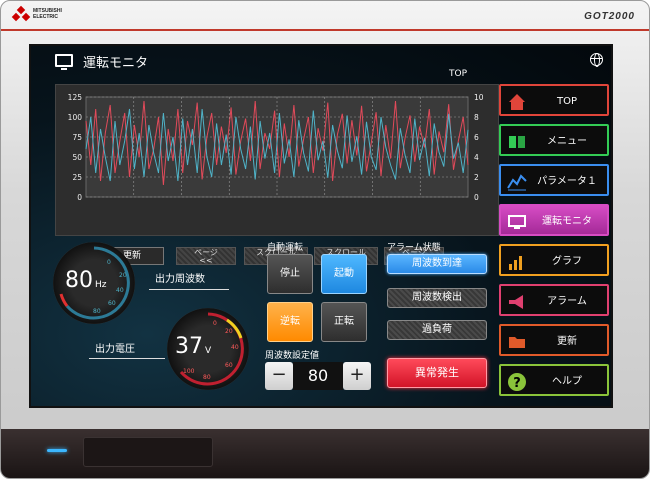 The image size is (650, 479). Describe the element at coordinates (115, 349) in the screenshot. I see `voltage-label: 出力電圧` at that location.